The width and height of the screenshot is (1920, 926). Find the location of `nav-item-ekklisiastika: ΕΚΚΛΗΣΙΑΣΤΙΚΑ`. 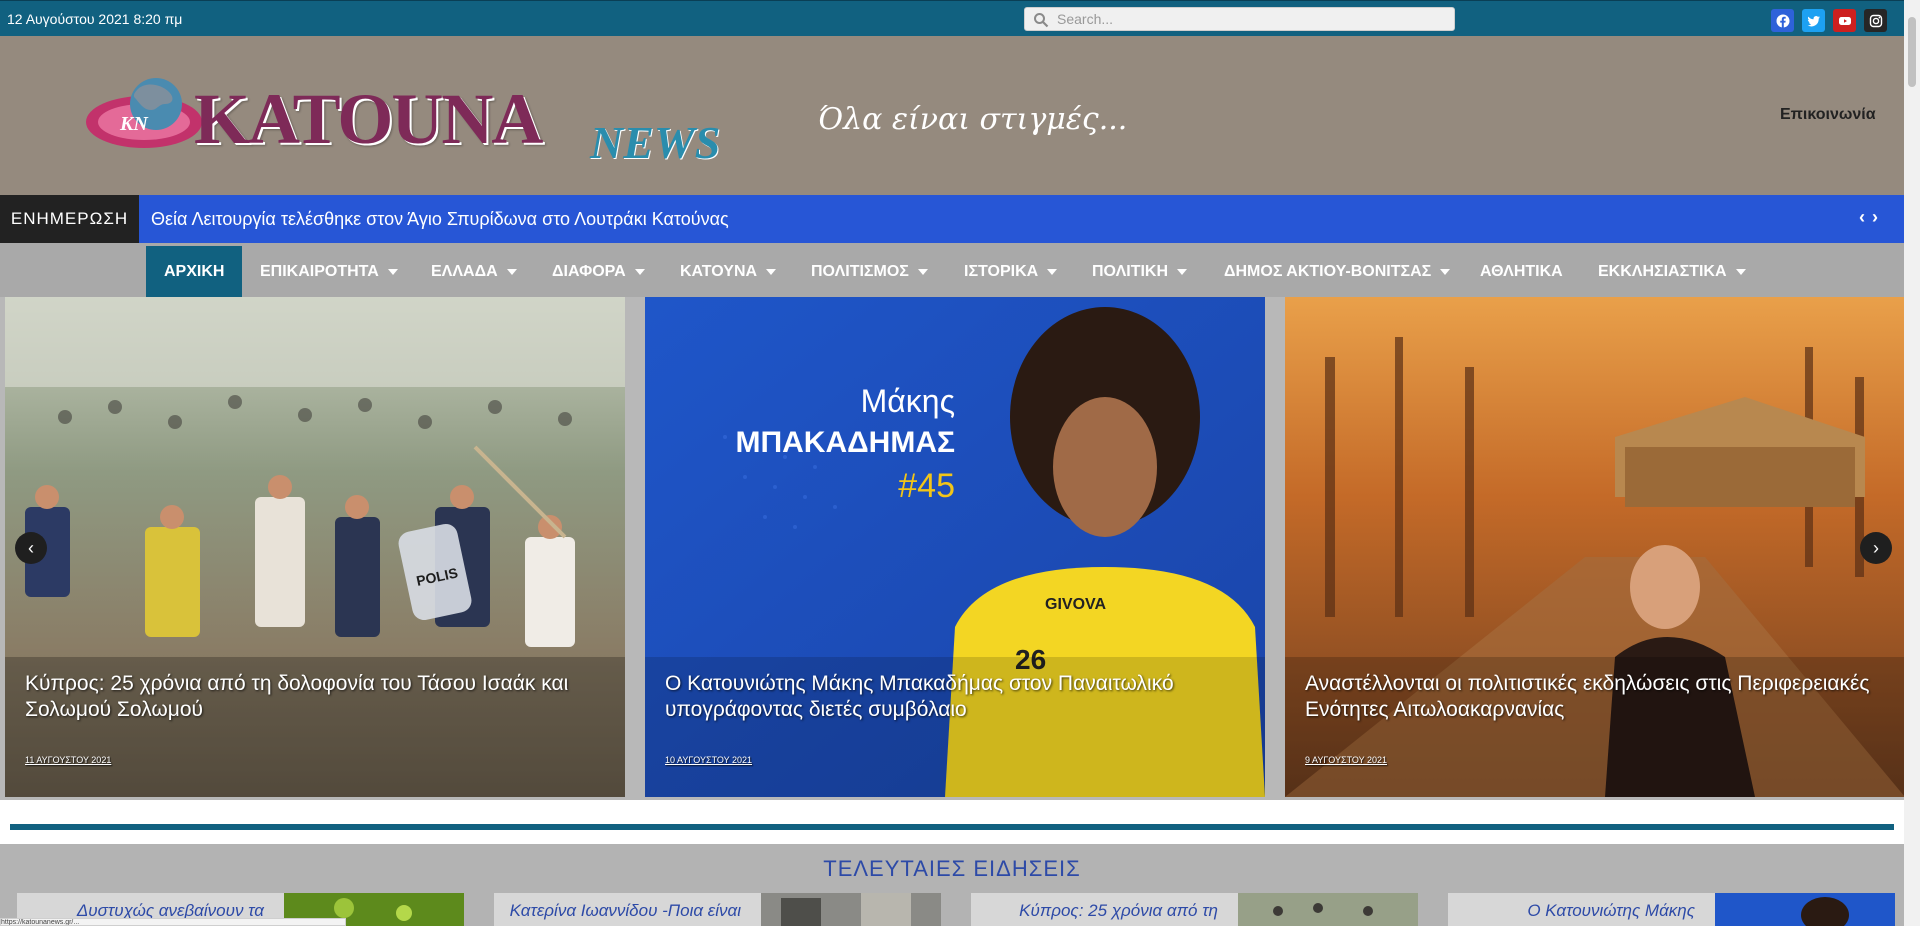

nav-item-ekklisiastika: ΕΚΚΛΗΣΙΑΣΤΙΚΑ is located at coordinates (1672, 271).